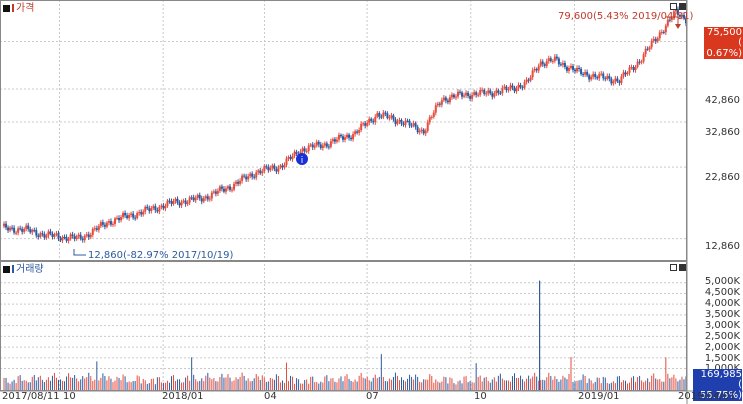 The height and width of the screenshot is (404, 743). What do you see at coordinates (682, 267) in the screenshot?
I see `volume-panel-maximize-button` at bounding box center [682, 267].